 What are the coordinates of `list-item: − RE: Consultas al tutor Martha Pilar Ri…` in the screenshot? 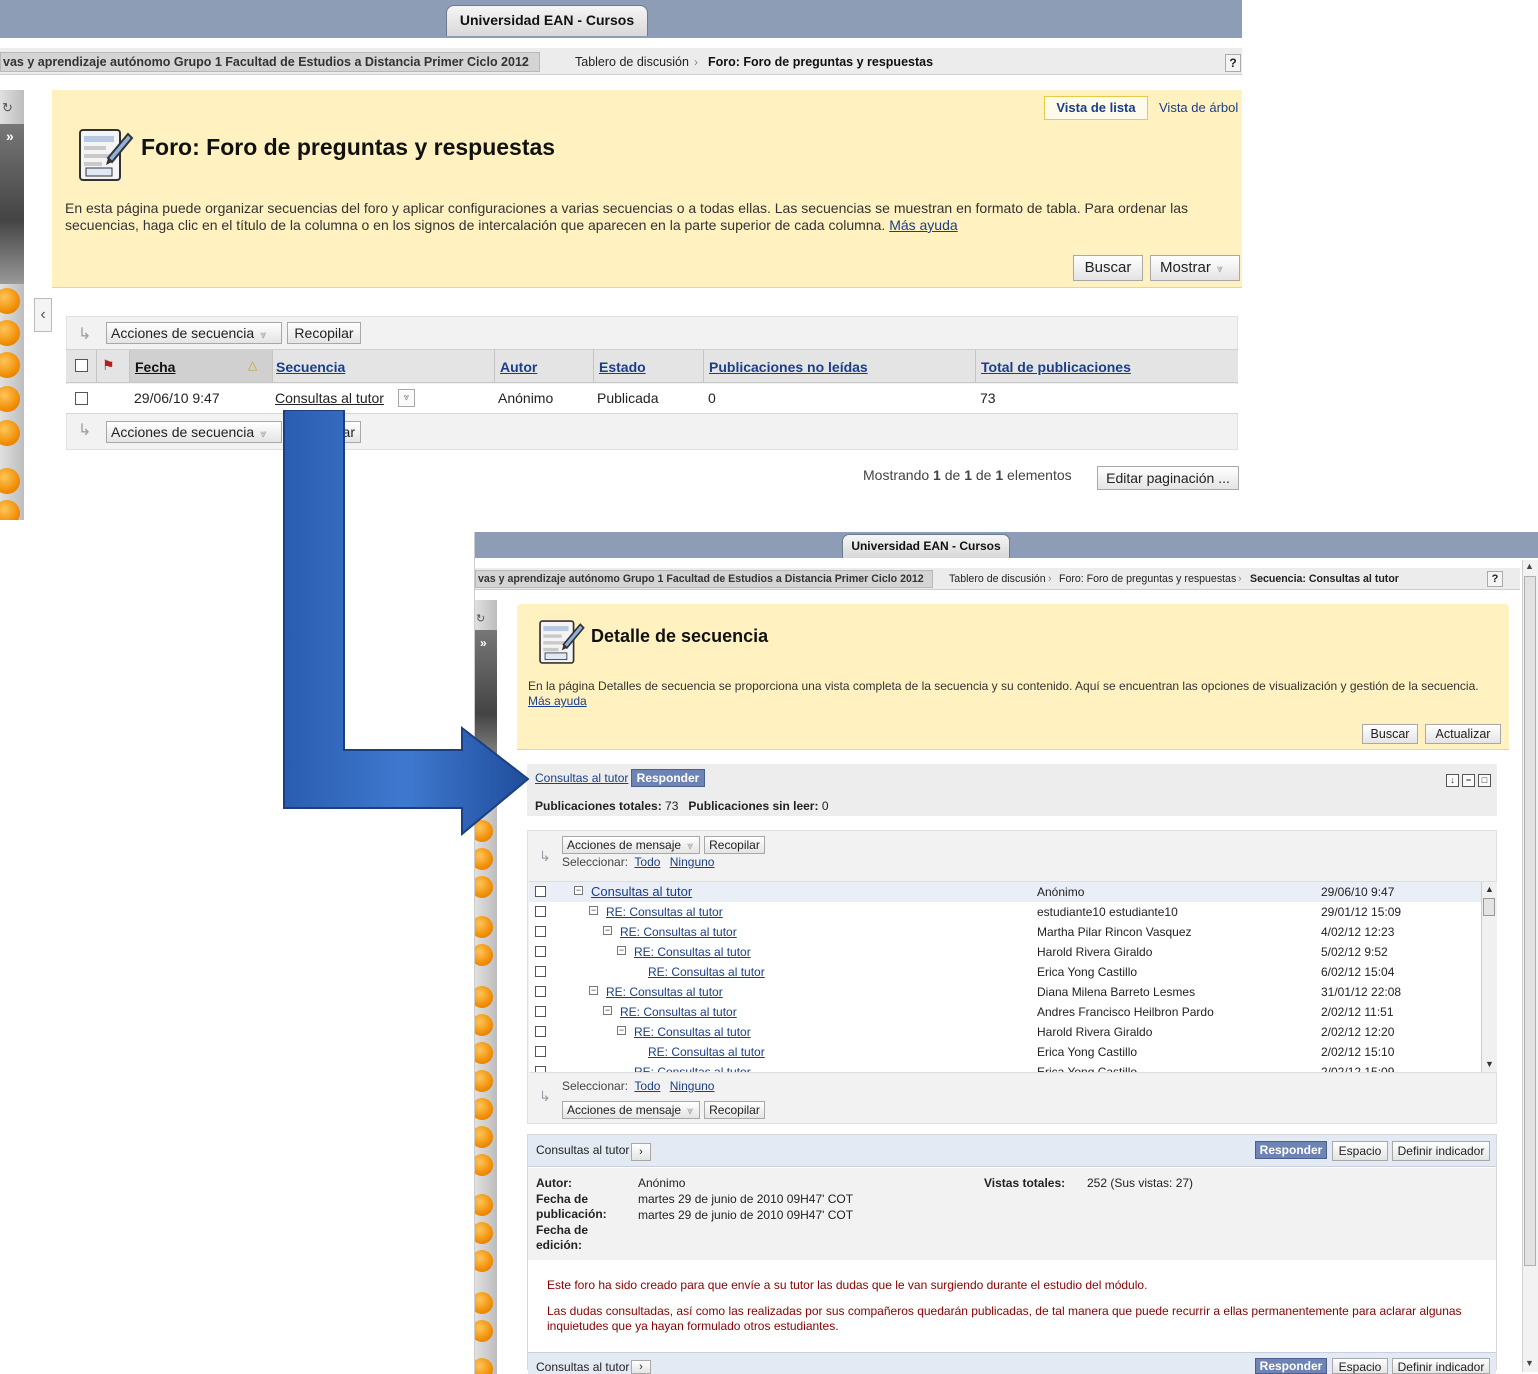 It's located at (1005, 932).